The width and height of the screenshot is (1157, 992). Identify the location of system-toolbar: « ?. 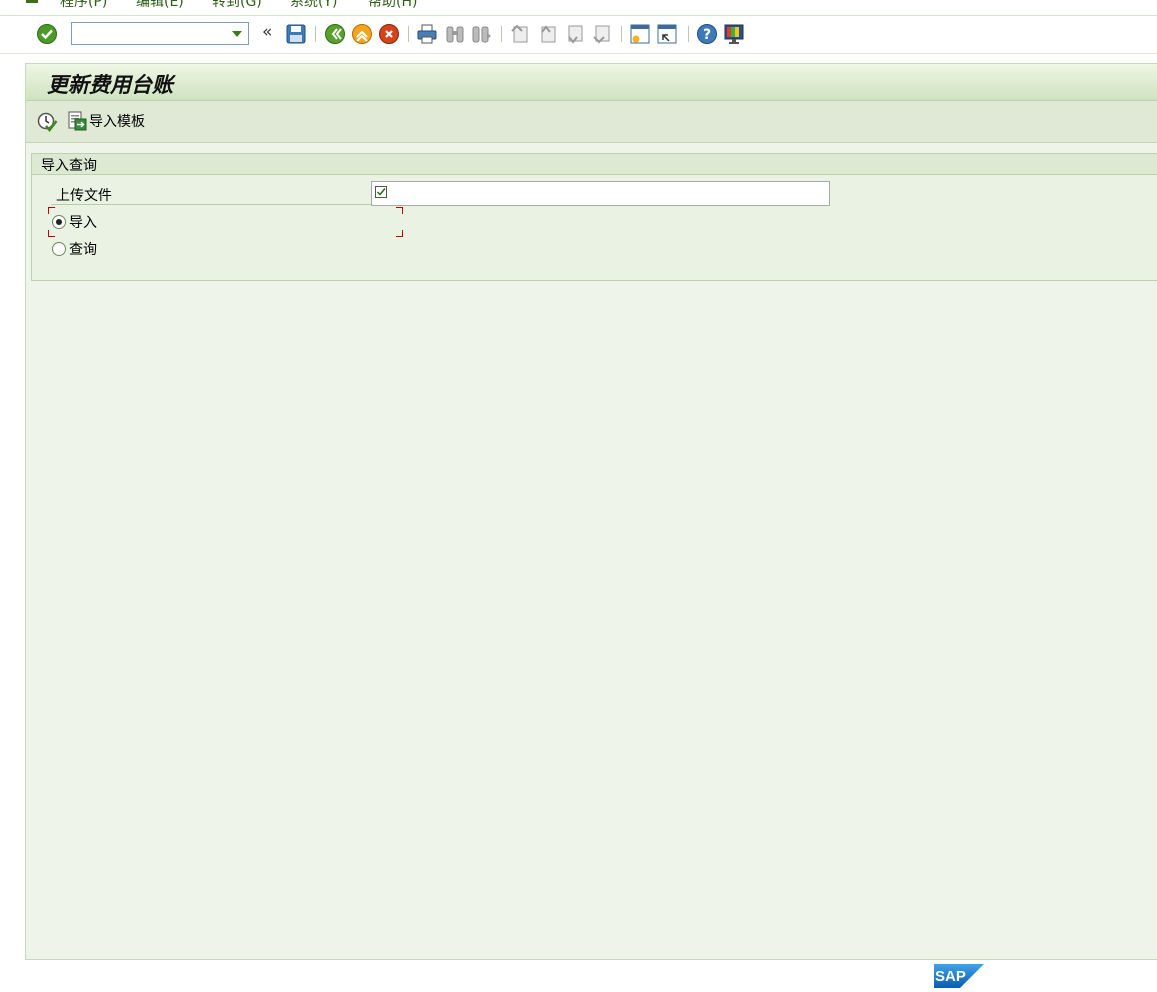
(578, 35).